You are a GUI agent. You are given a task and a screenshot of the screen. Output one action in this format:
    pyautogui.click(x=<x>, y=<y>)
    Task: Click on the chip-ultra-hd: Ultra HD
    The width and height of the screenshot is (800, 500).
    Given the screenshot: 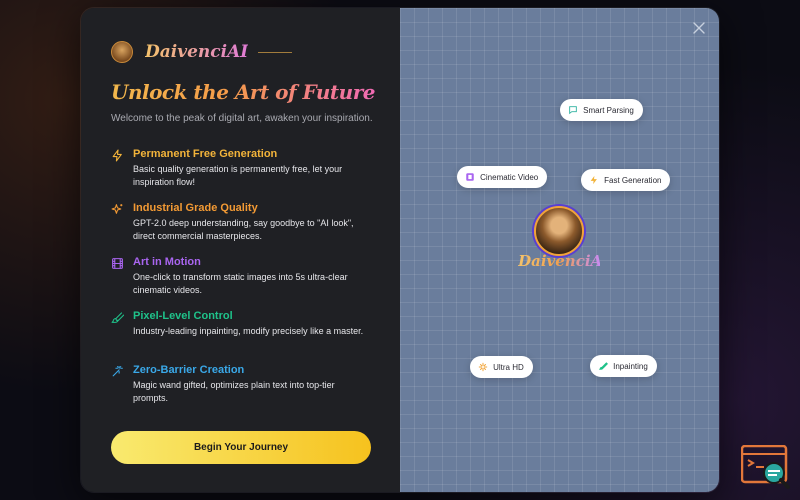 What is the action you would take?
    pyautogui.click(x=501, y=367)
    